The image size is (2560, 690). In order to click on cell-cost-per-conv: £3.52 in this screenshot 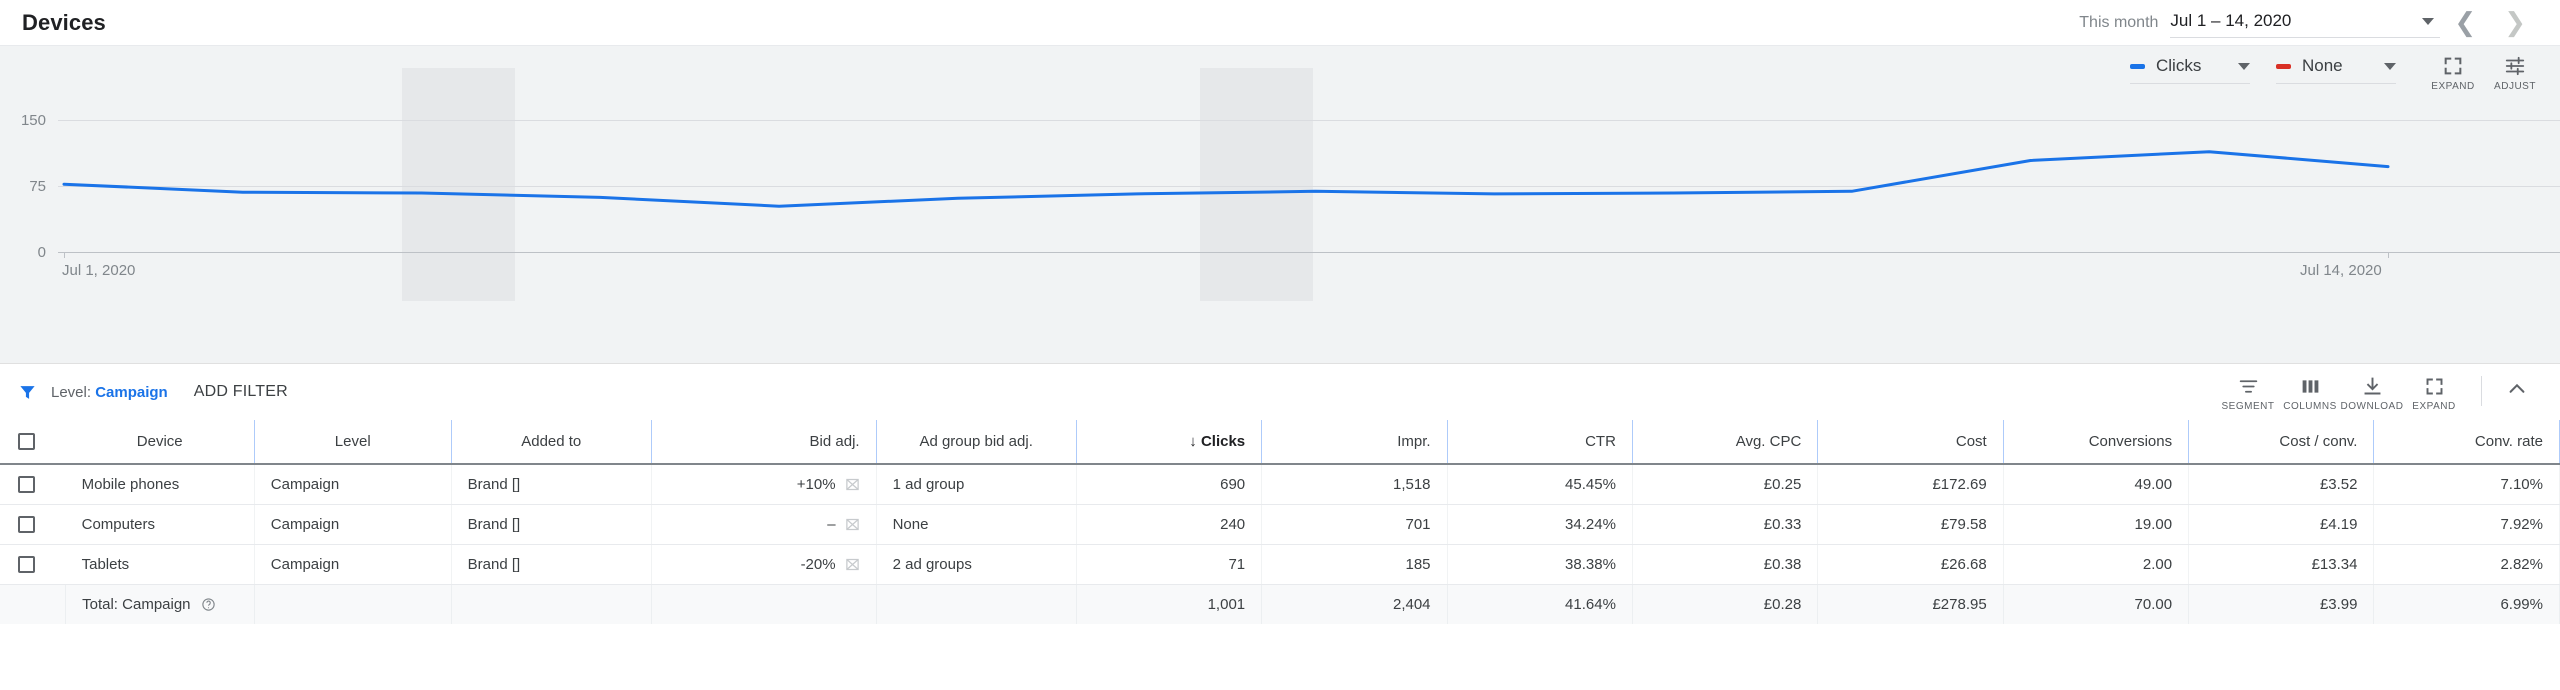, I will do `click(2281, 484)`.